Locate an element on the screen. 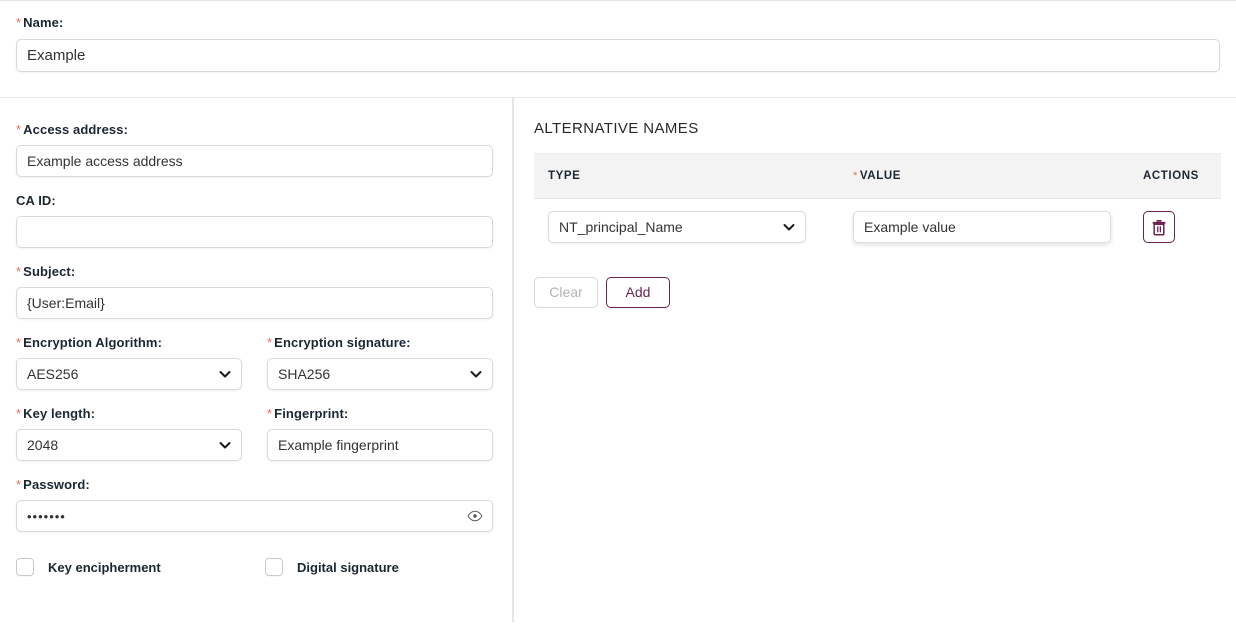 The width and height of the screenshot is (1236, 643). digital-signature-label: Digital signature is located at coordinates (348, 567).